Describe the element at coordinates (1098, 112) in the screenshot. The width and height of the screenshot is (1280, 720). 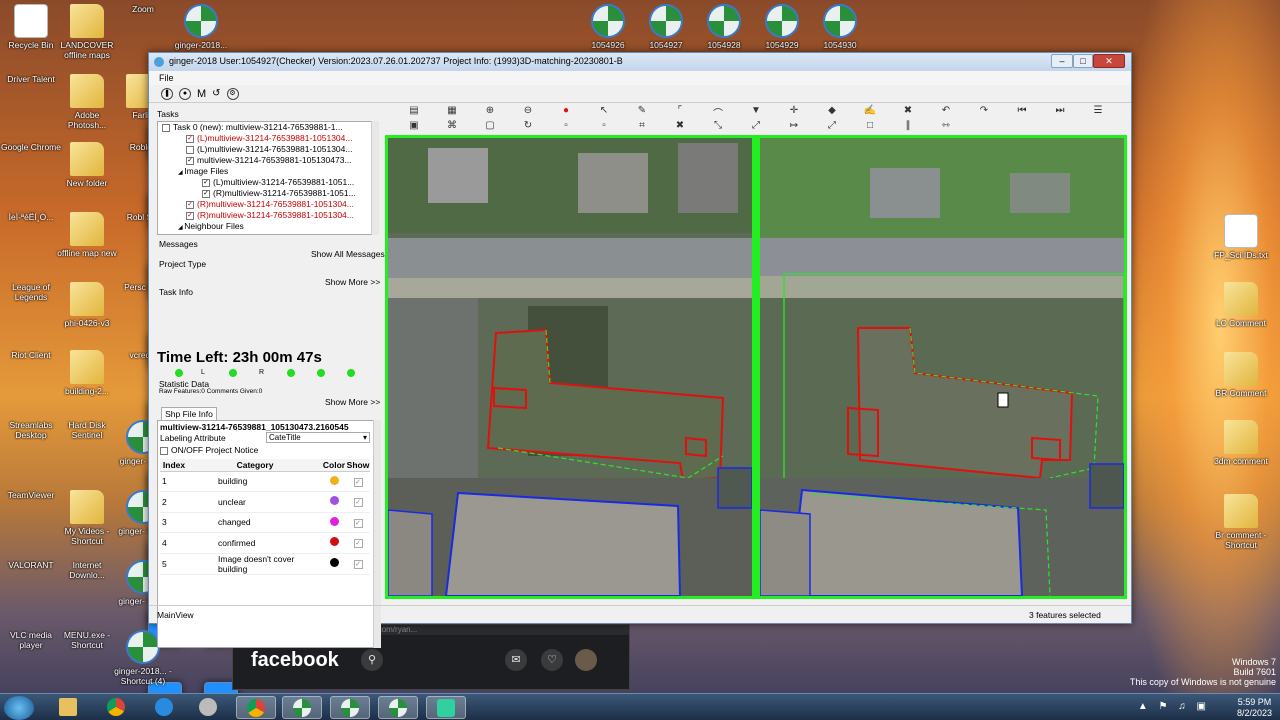
I see `menu-icon: ☰` at that location.